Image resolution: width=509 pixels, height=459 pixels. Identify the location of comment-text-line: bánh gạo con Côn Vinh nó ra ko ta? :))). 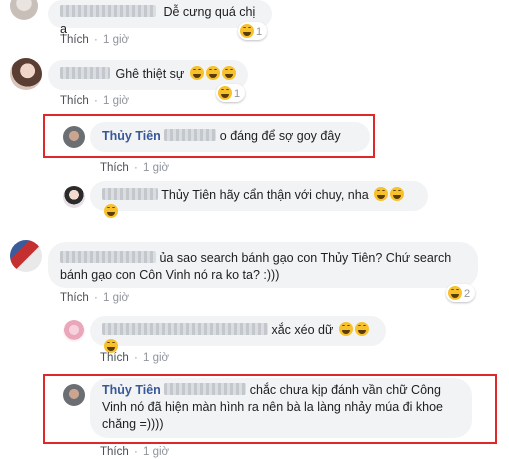
(170, 275).